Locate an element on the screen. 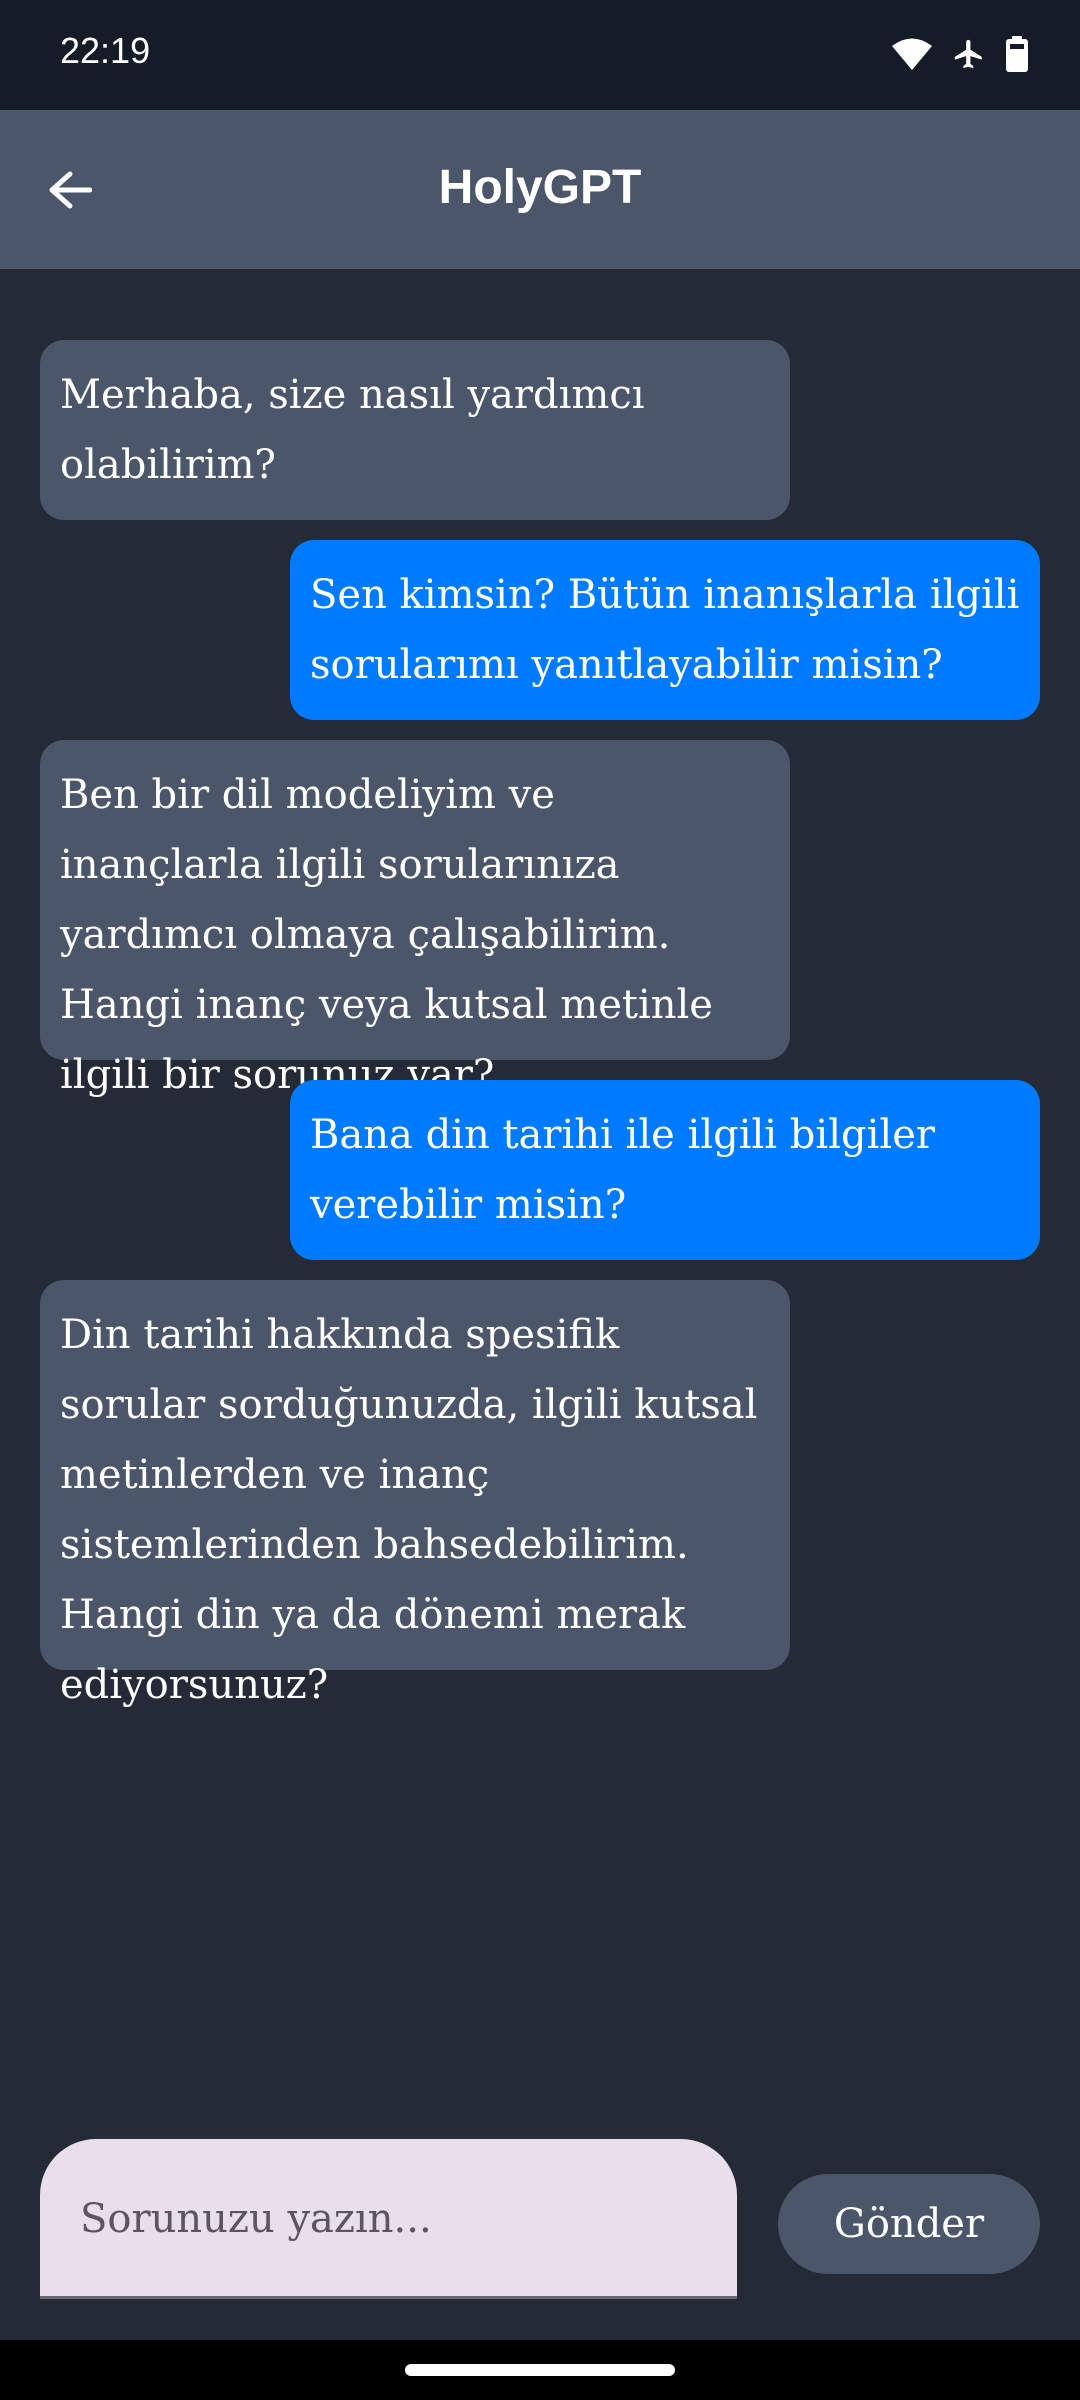 The image size is (1080, 2400). send-button: Gönder is located at coordinates (909, 2224).